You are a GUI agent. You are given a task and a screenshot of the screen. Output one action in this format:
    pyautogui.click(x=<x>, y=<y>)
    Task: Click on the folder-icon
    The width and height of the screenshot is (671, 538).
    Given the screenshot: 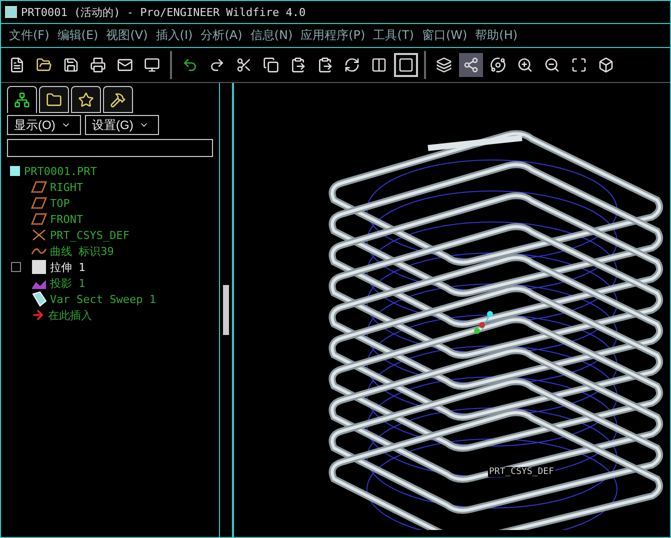 What is the action you would take?
    pyautogui.click(x=44, y=65)
    